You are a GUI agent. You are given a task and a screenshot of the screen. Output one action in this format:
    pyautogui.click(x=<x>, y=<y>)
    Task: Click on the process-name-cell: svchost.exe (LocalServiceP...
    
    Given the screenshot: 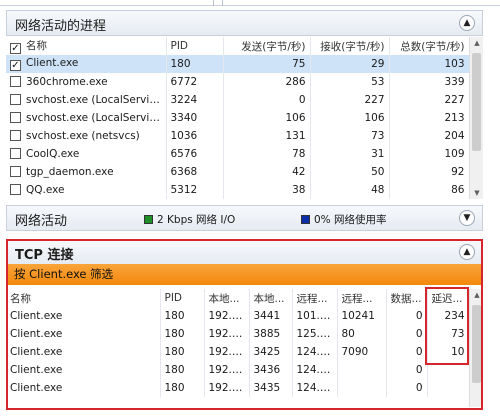 What is the action you would take?
    pyautogui.click(x=86, y=118)
    